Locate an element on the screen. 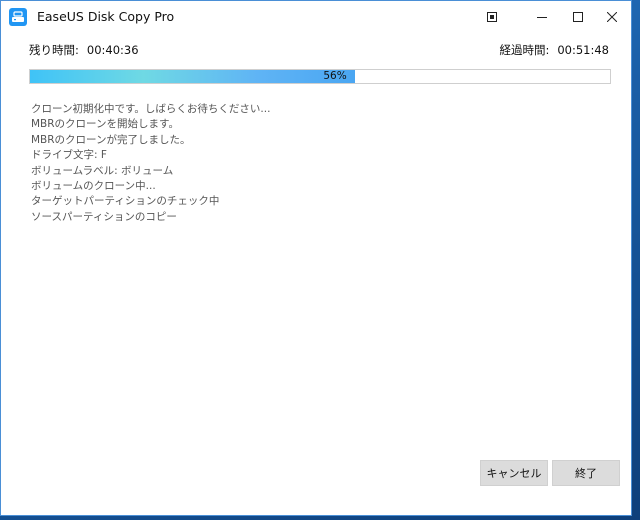  log-line: MBRのクローンを開始します。 is located at coordinates (105, 124).